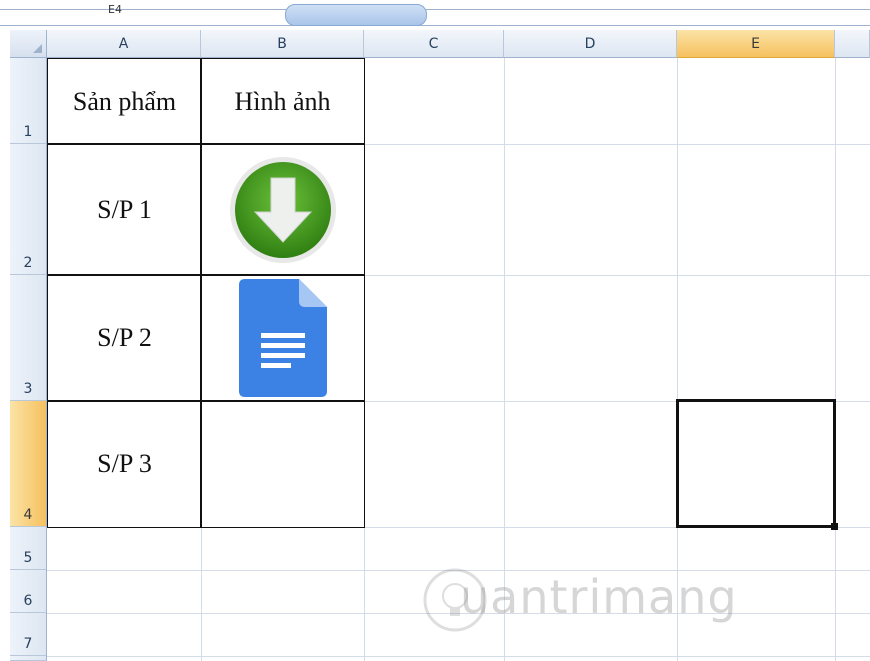 Image resolution: width=870 pixels, height=661 pixels. I want to click on col-header-d: D, so click(590, 44).